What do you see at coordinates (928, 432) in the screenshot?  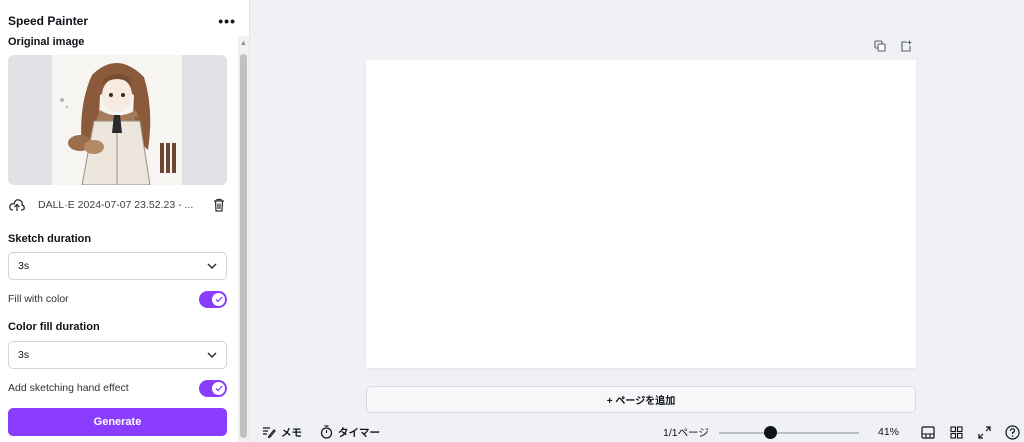 I see `page-view-icon` at bounding box center [928, 432].